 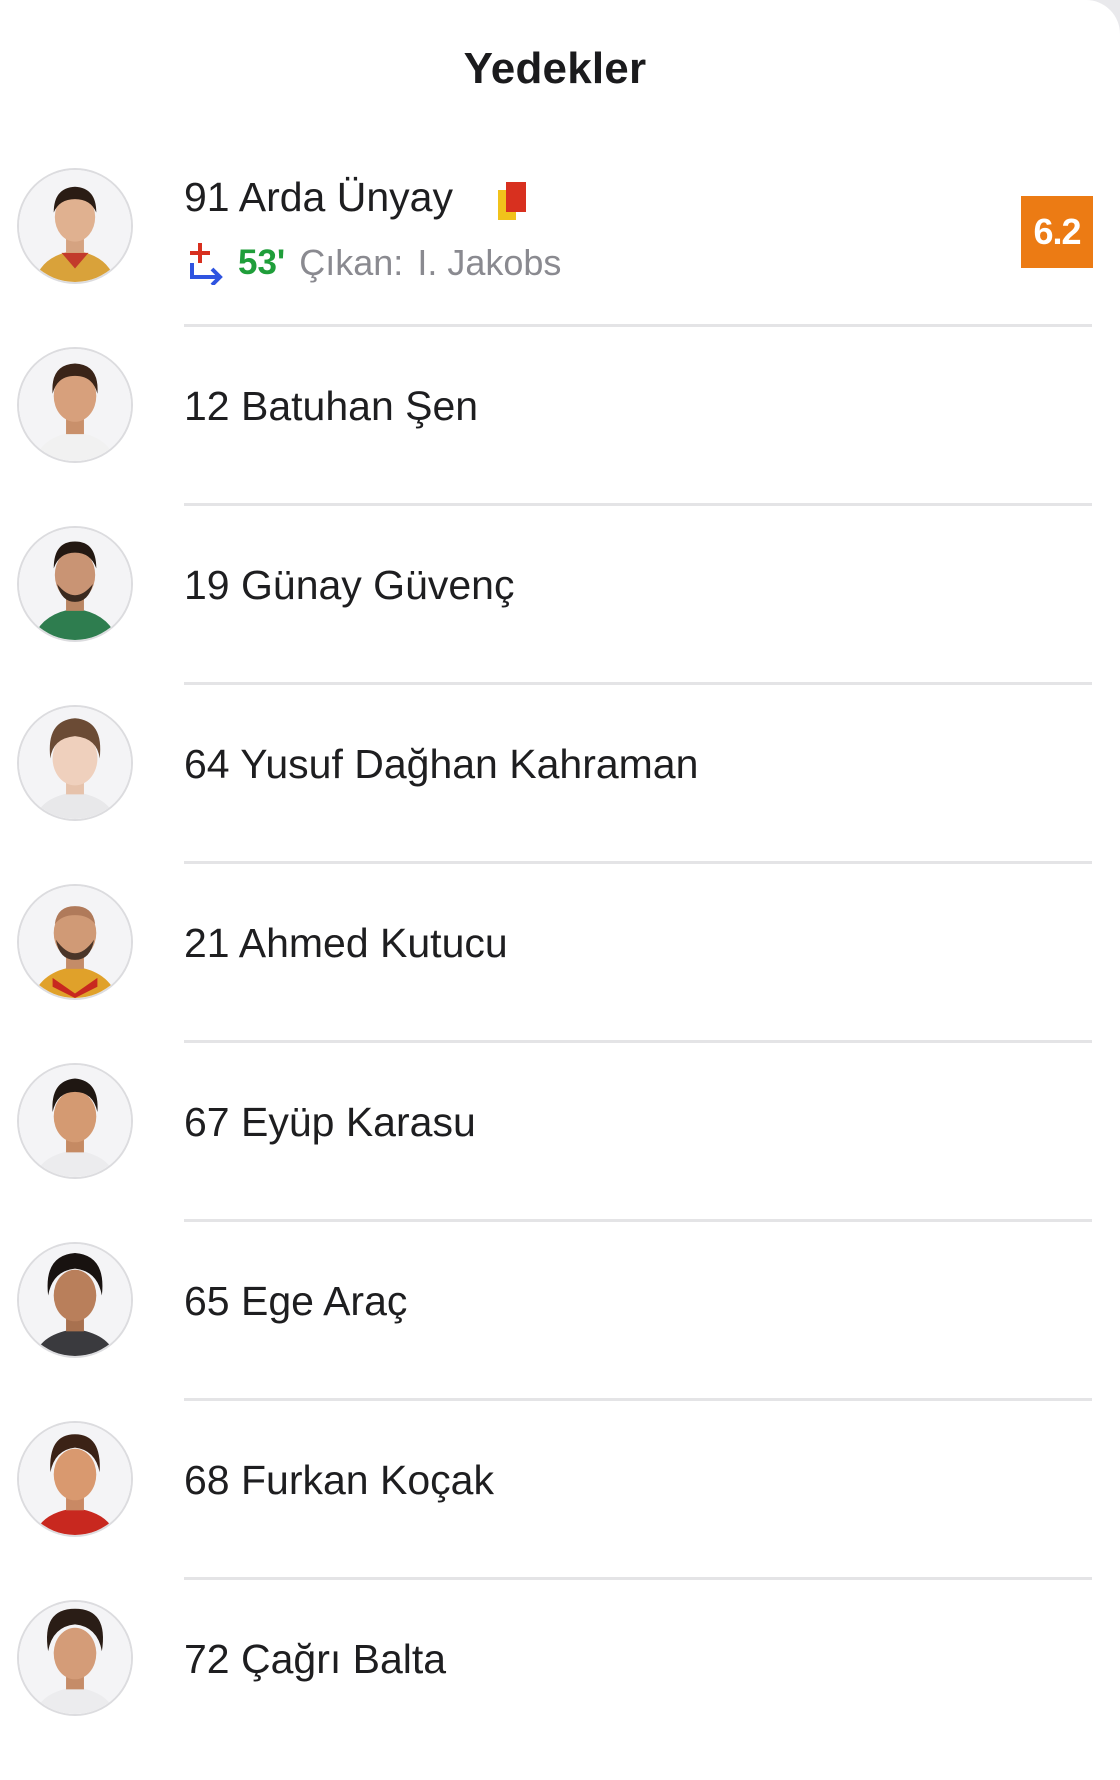 I want to click on player-row-ege-arac: 65 Ege Araç, so click(x=560, y=1311).